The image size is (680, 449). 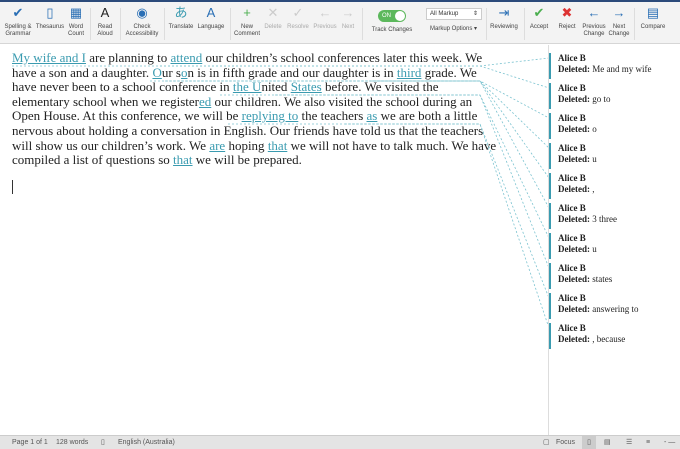 What do you see at coordinates (609, 339) in the screenshot?
I see `deleted-text: , because` at bounding box center [609, 339].